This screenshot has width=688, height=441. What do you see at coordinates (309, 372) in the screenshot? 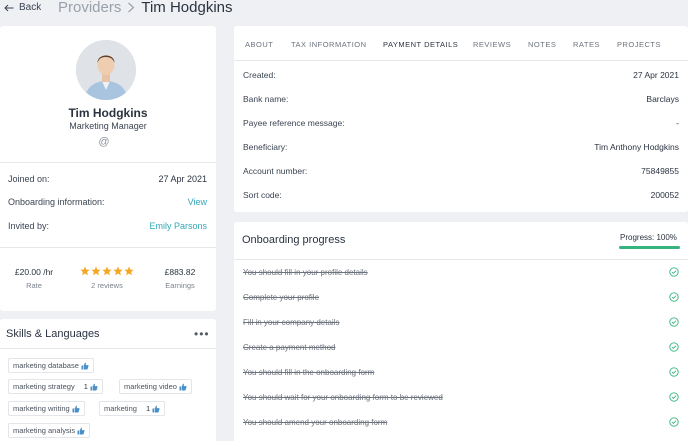
I see `onboarding-item-label: You should fill in the onboarding form` at bounding box center [309, 372].